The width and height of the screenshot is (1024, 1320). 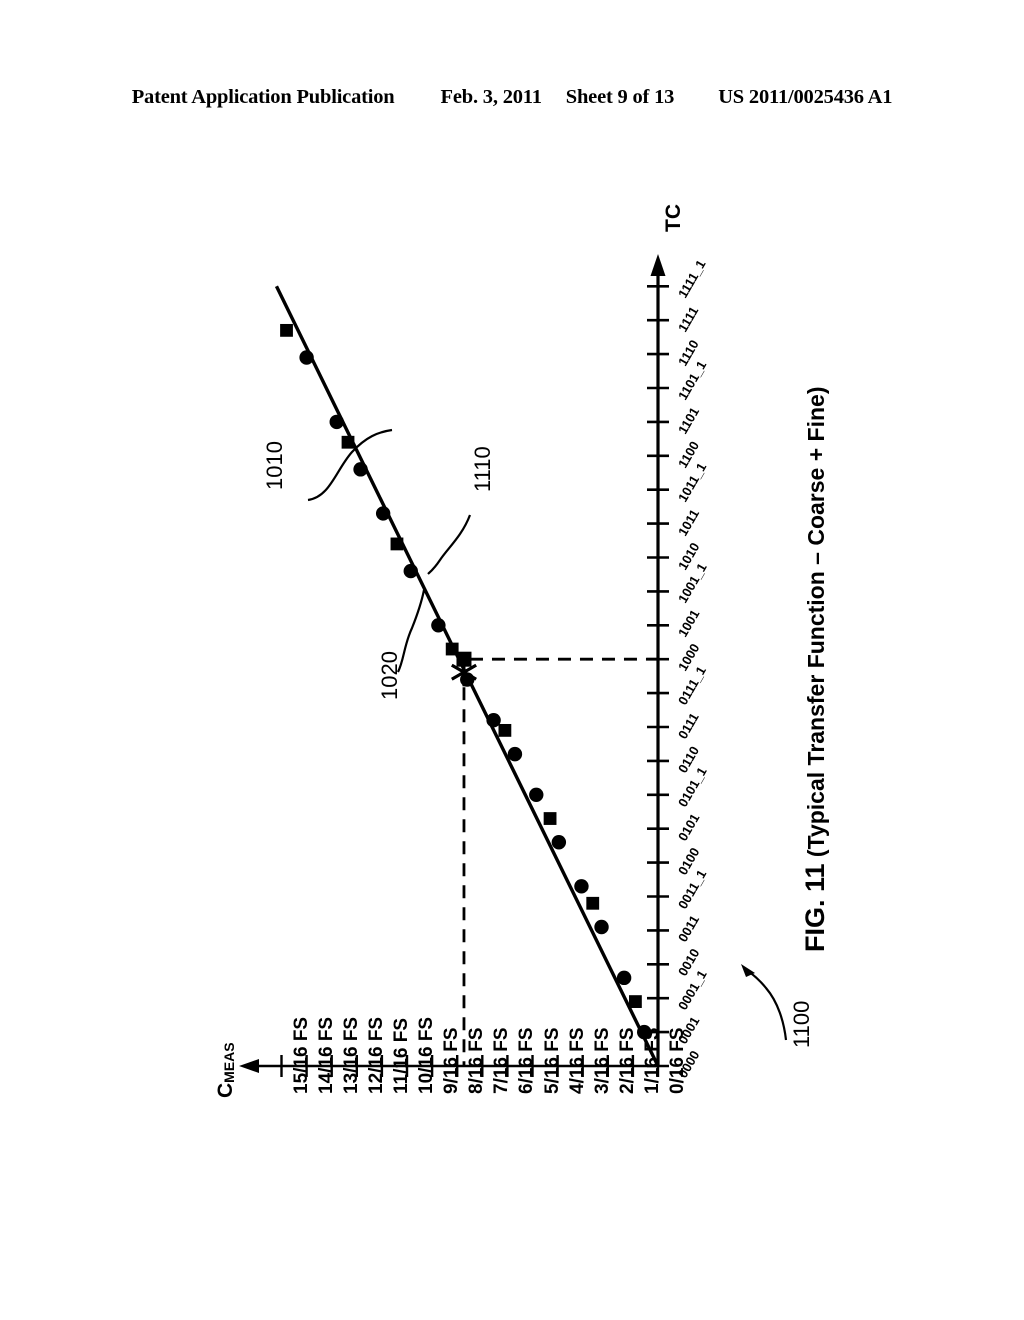 What do you see at coordinates (426, 1055) in the screenshot?
I see `cmeas-tick-label: 10/16 FS` at bounding box center [426, 1055].